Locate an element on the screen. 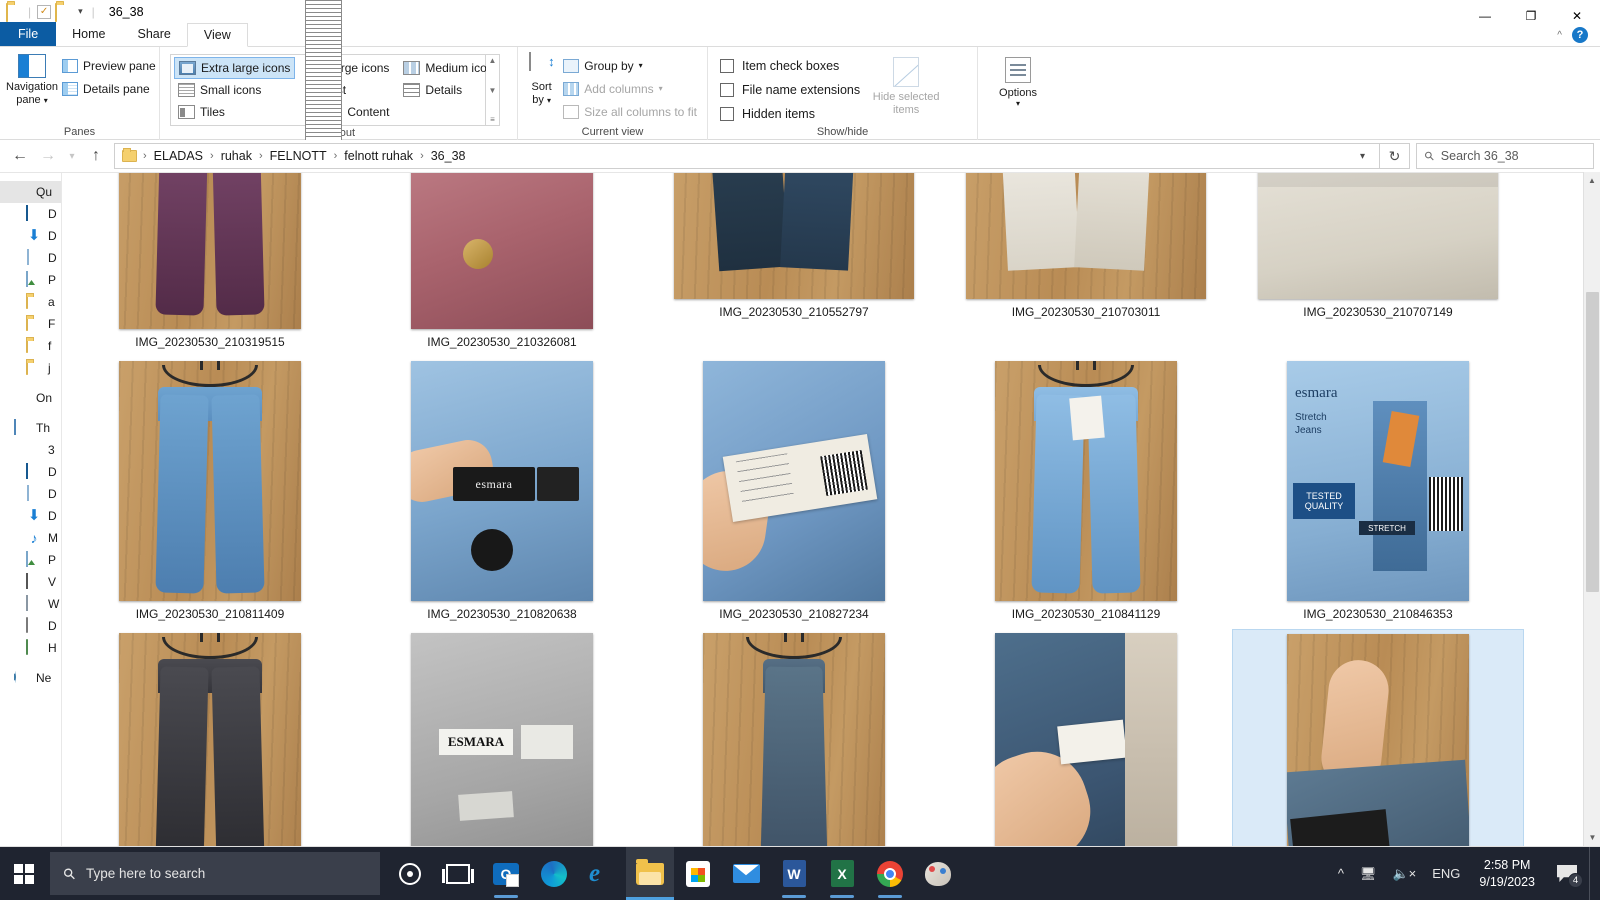  customize-dropdown-icon: ▾ is located at coordinates (80, 11).